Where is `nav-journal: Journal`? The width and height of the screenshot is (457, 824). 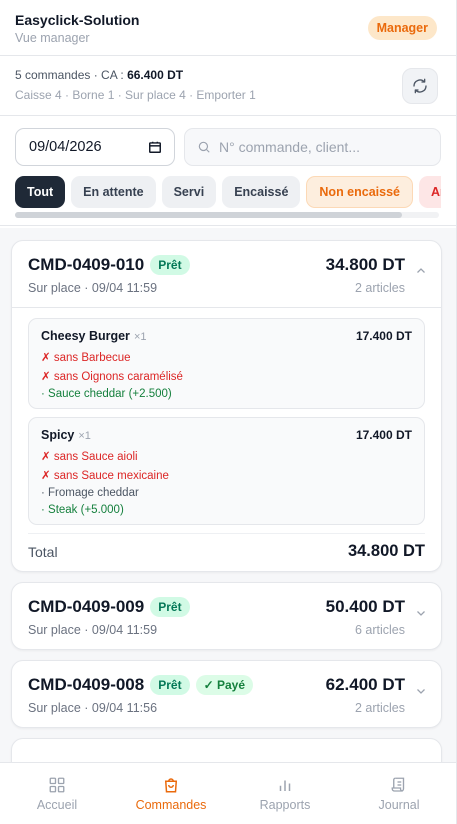 nav-journal: Journal is located at coordinates (399, 793).